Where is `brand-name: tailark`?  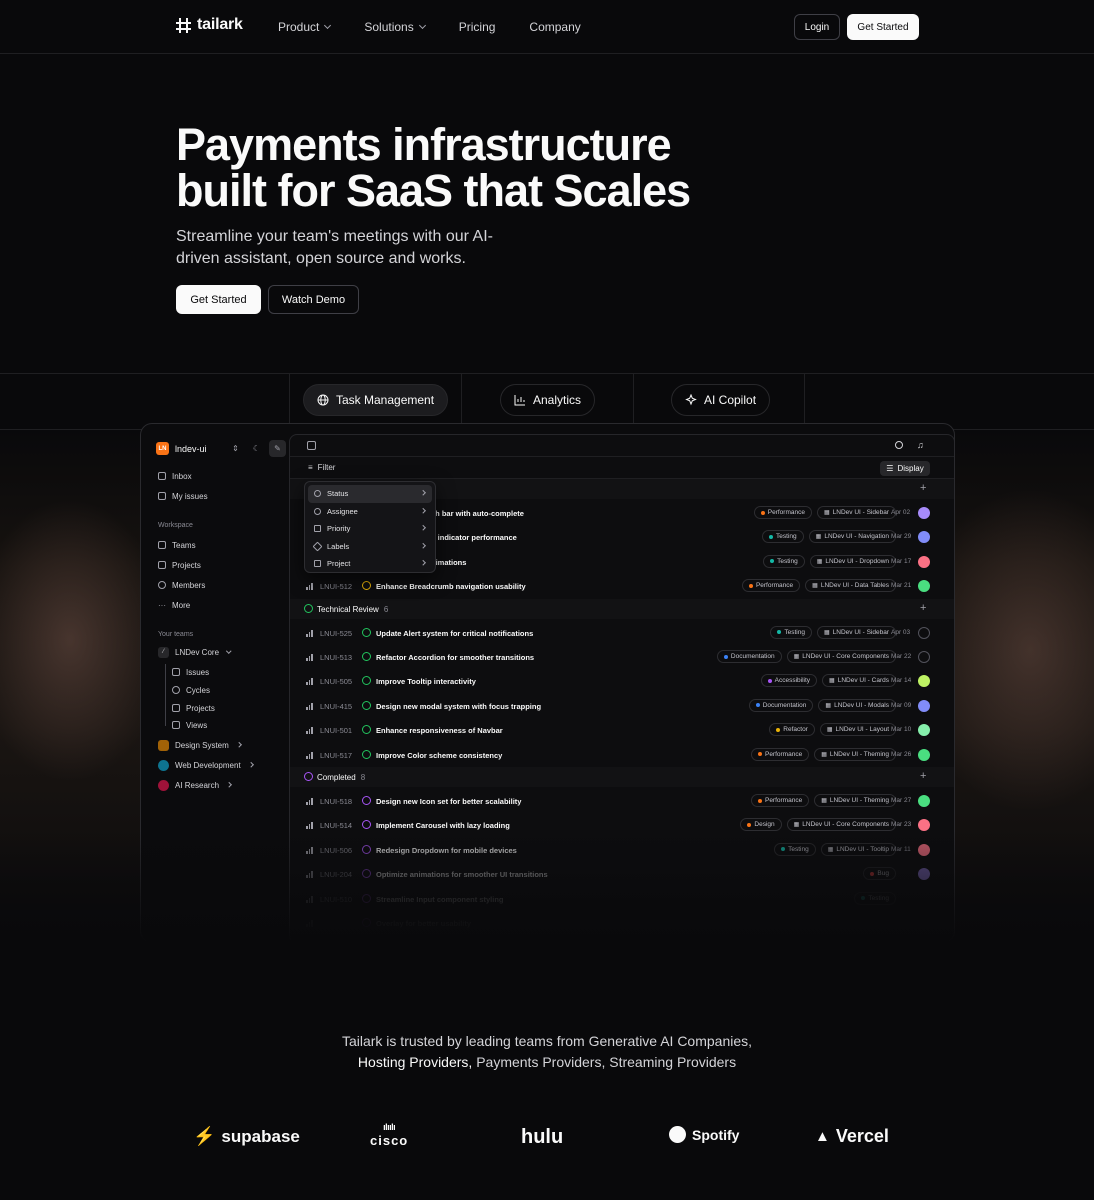 brand-name: tailark is located at coordinates (220, 24).